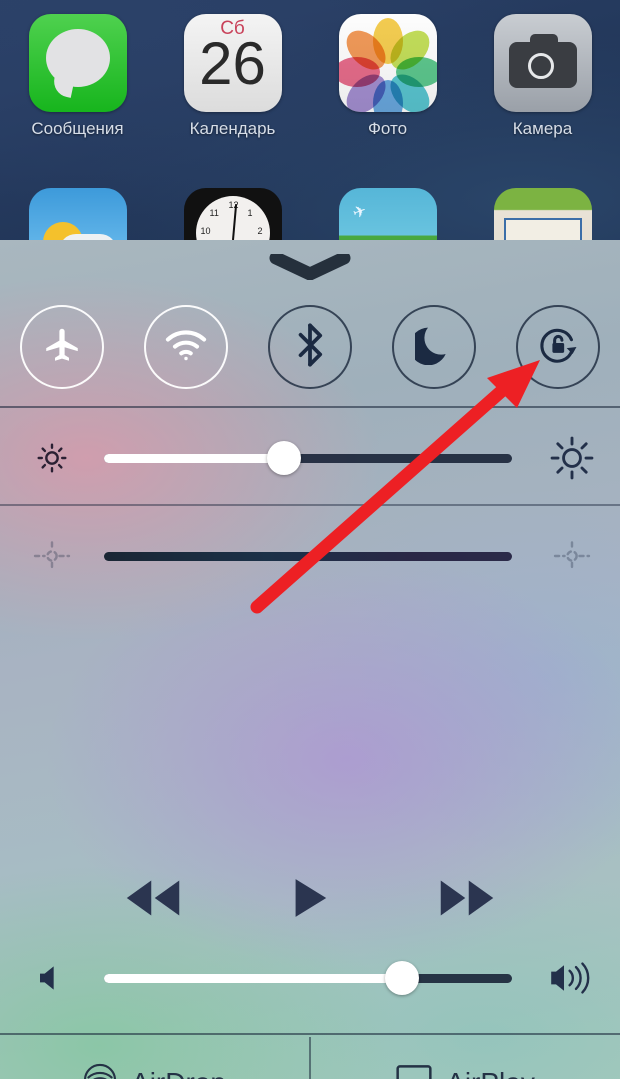  I want to click on app-label: Сообщения, so click(77, 128).